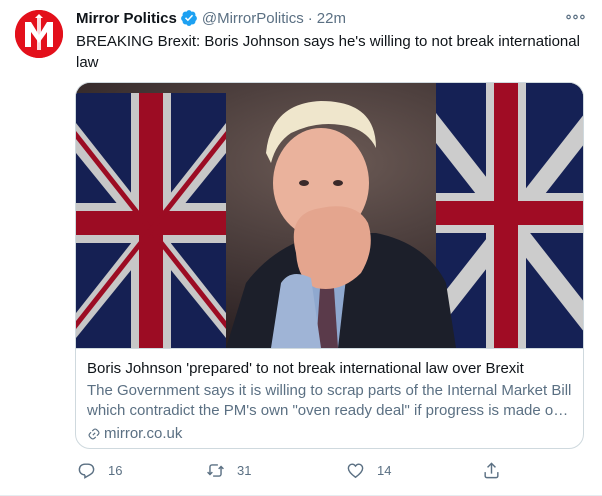 Image resolution: width=602 pixels, height=496 pixels. What do you see at coordinates (292, 470) in the screenshot?
I see `tweet-actions: 16 31 14` at bounding box center [292, 470].